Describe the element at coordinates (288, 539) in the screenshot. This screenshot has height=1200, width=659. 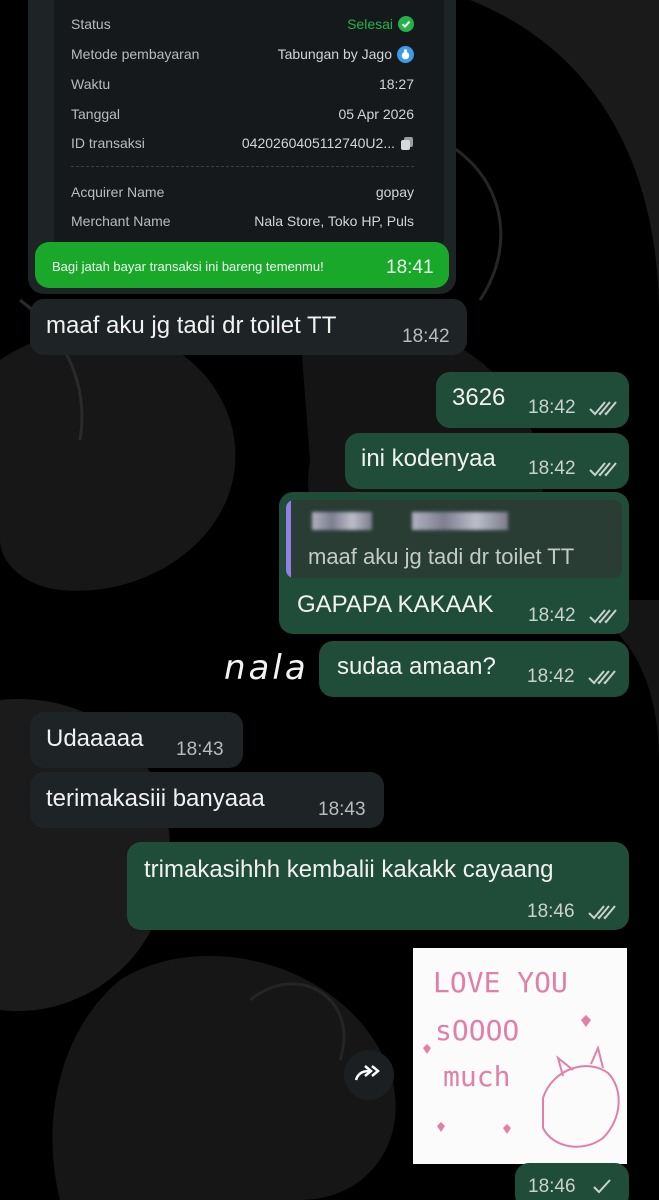
I see `quote-accent-bar` at that location.